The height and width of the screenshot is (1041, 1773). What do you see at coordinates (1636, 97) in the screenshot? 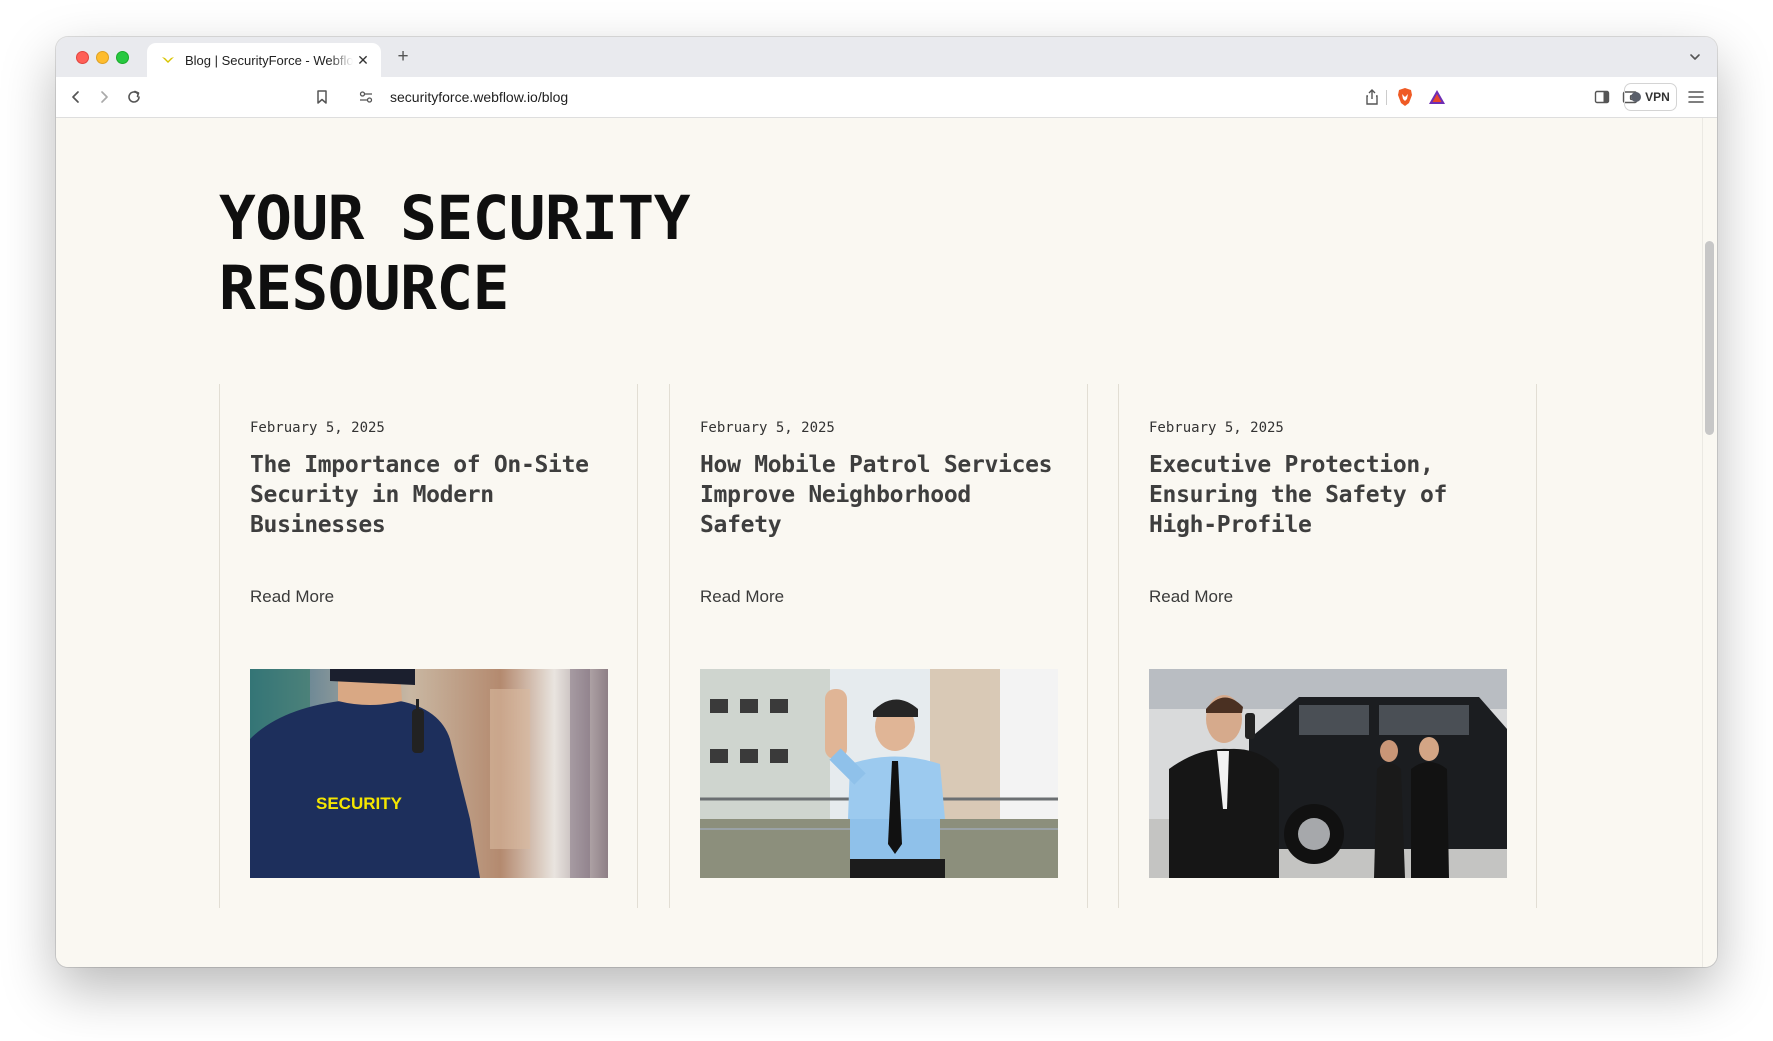
I see `vpn-status-icon` at bounding box center [1636, 97].